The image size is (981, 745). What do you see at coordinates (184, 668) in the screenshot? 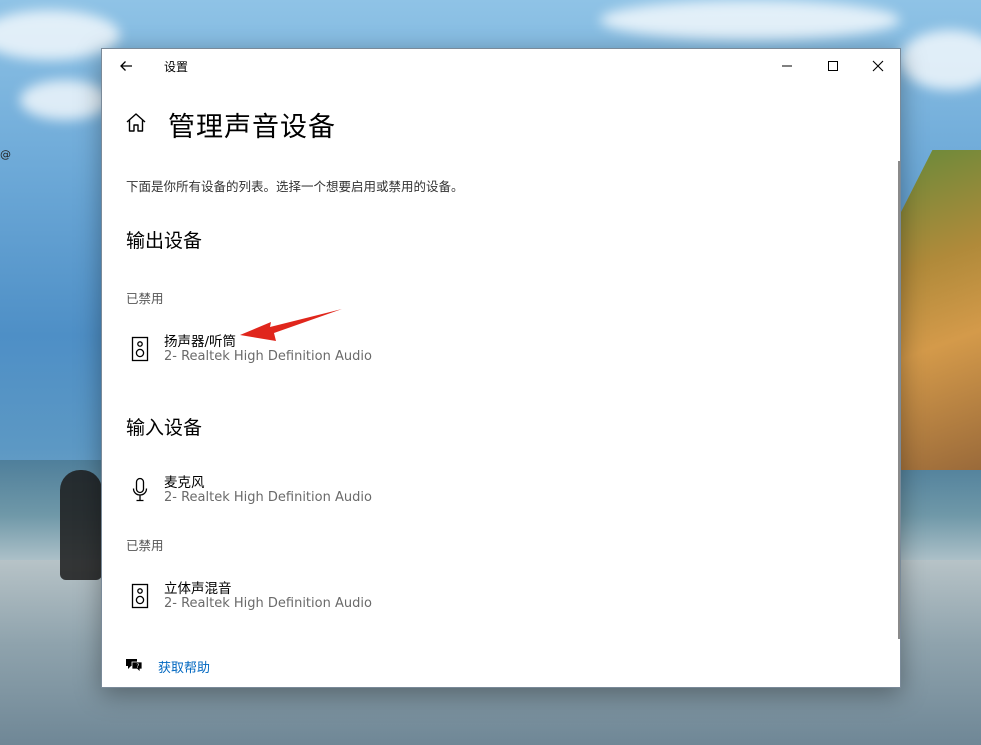
I see `get-help-label: 获取帮助` at bounding box center [184, 668].